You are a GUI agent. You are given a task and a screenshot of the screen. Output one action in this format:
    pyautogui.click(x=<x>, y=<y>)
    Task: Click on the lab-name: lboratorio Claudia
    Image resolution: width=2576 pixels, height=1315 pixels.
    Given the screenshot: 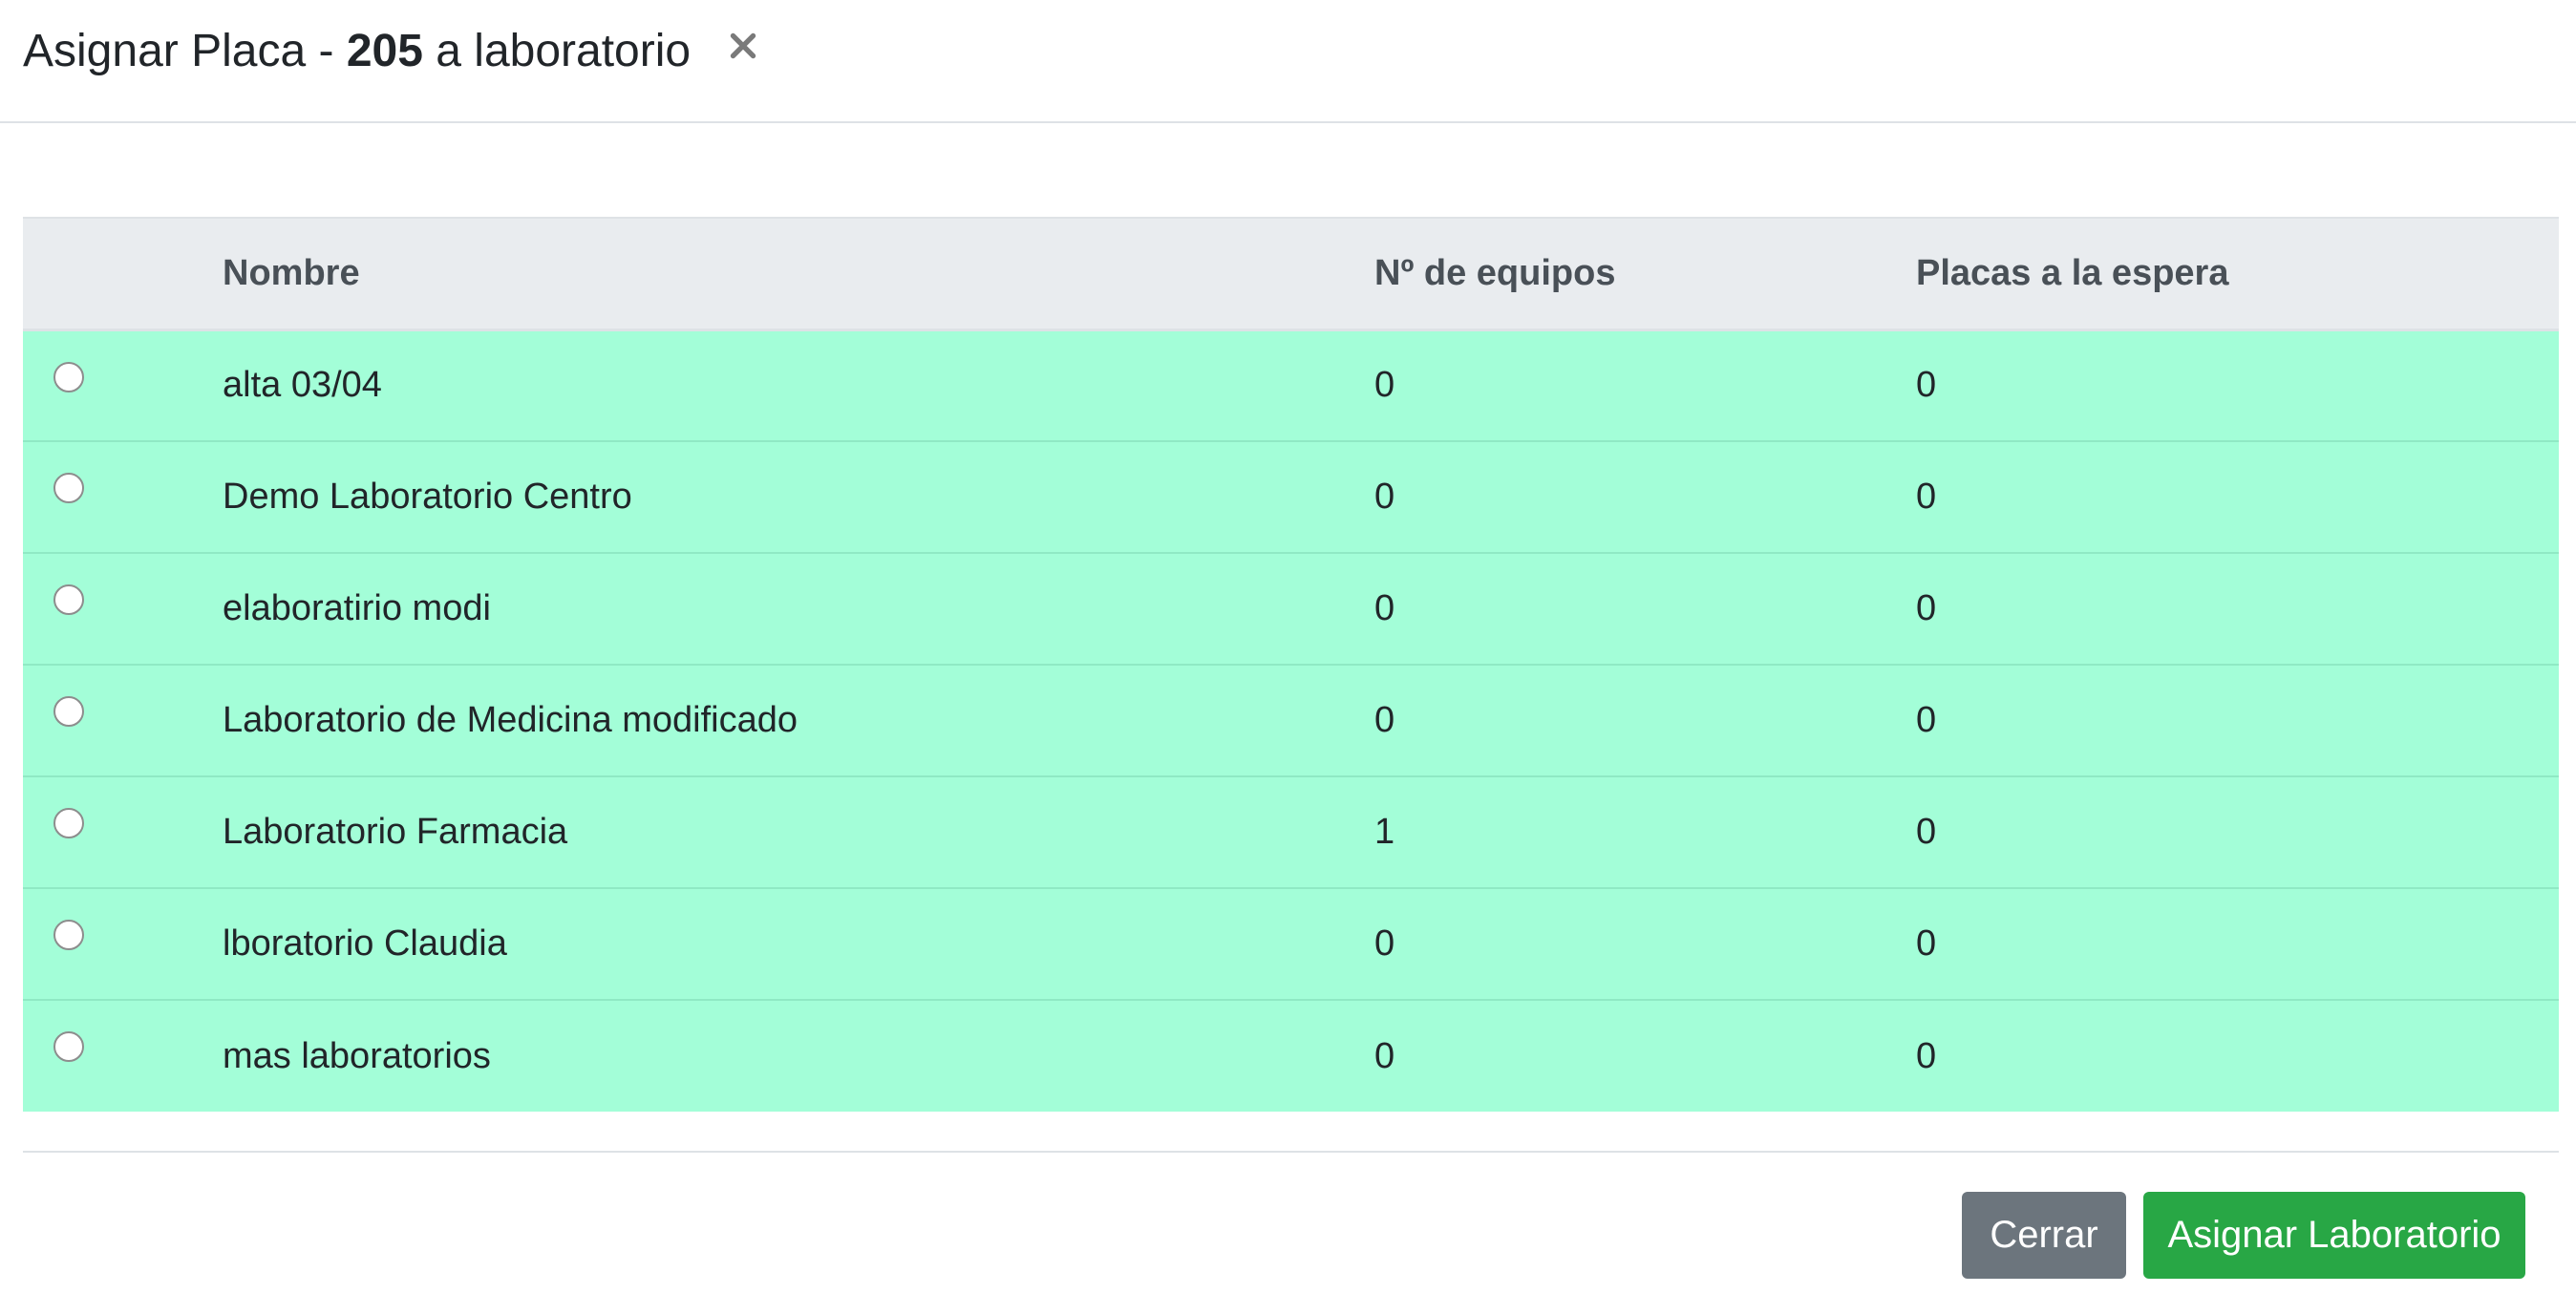 What is the action you would take?
    pyautogui.click(x=799, y=943)
    